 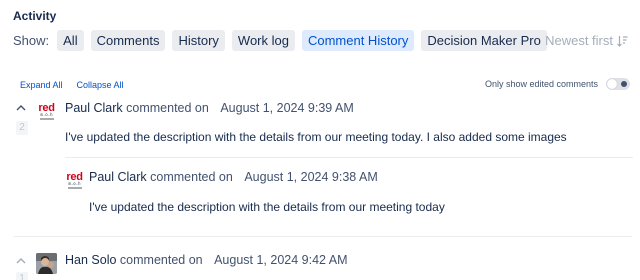 I want to click on sort-order-button: Newest first, so click(x=586, y=40).